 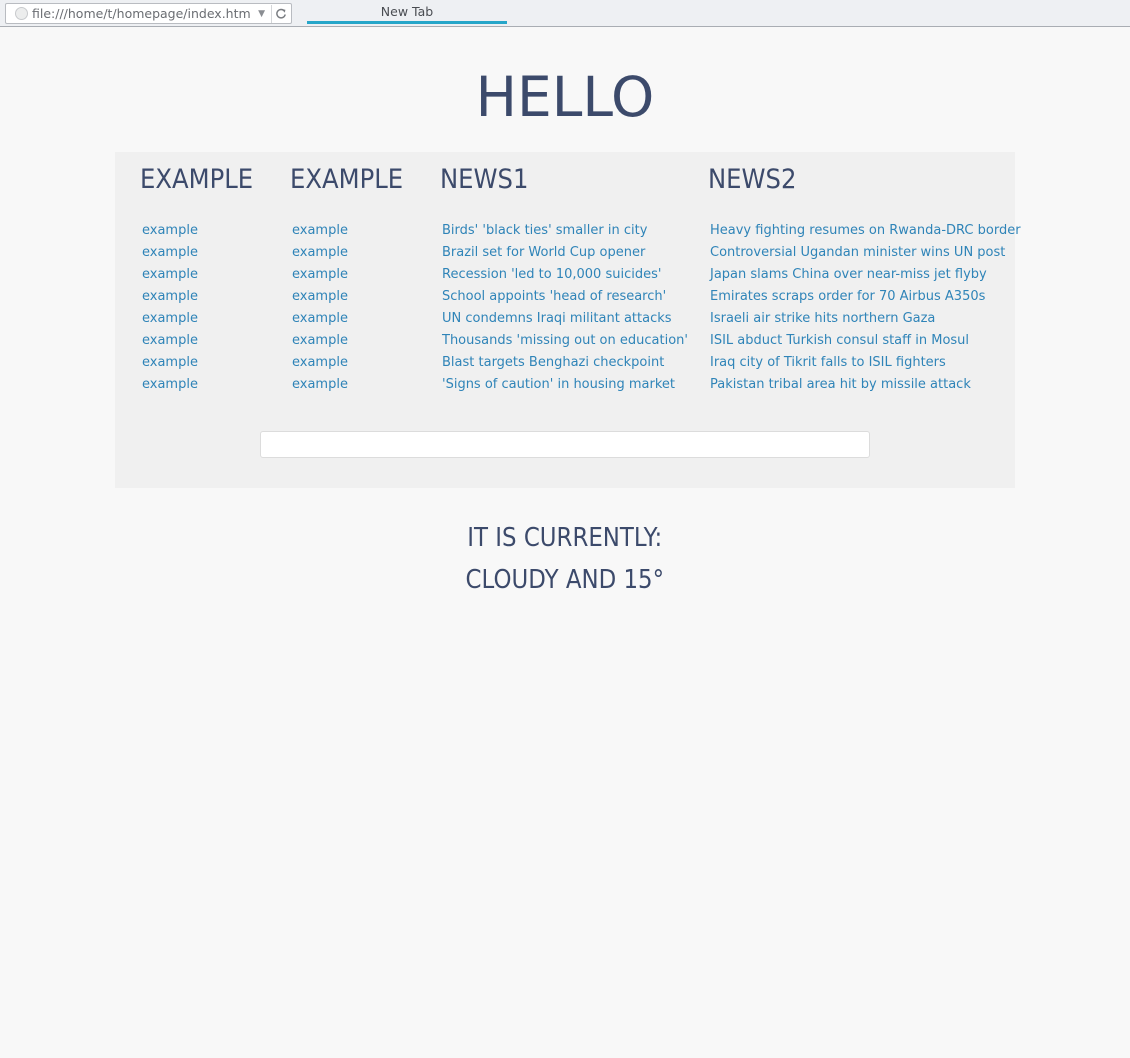 I want to click on list-item: Brazil set for World Cup opener, so click(x=564, y=253).